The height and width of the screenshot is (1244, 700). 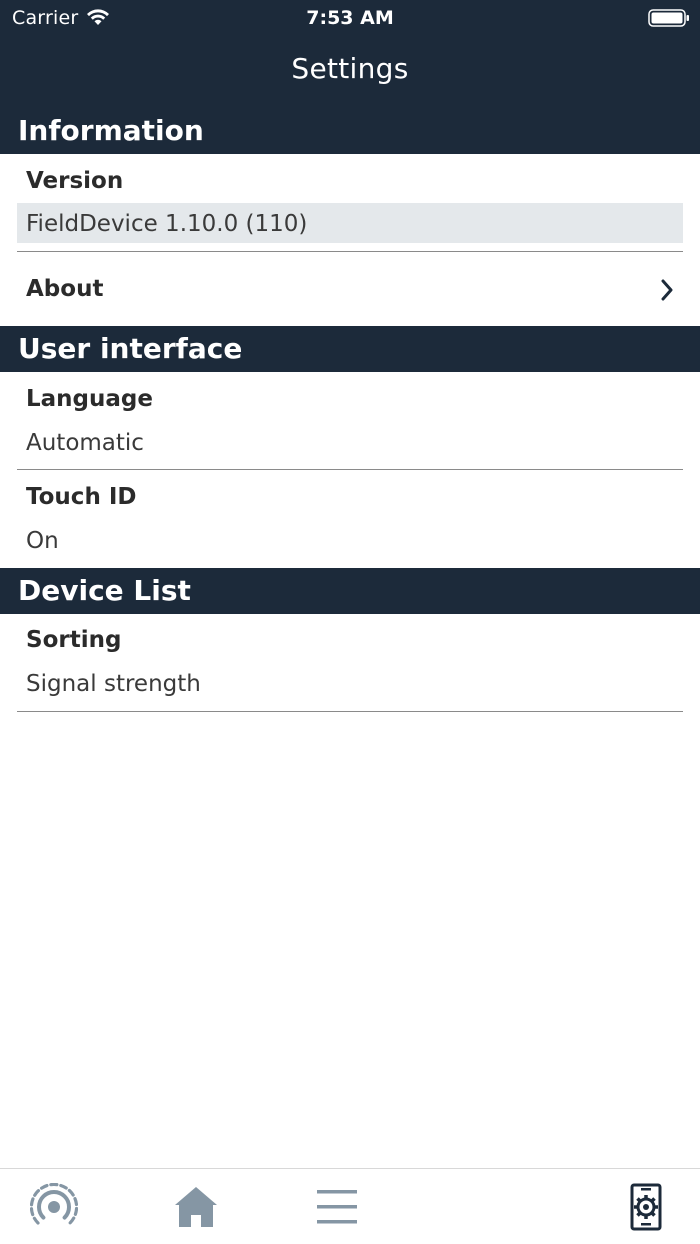 I want to click on device-settings-icon, so click(x=646, y=1207).